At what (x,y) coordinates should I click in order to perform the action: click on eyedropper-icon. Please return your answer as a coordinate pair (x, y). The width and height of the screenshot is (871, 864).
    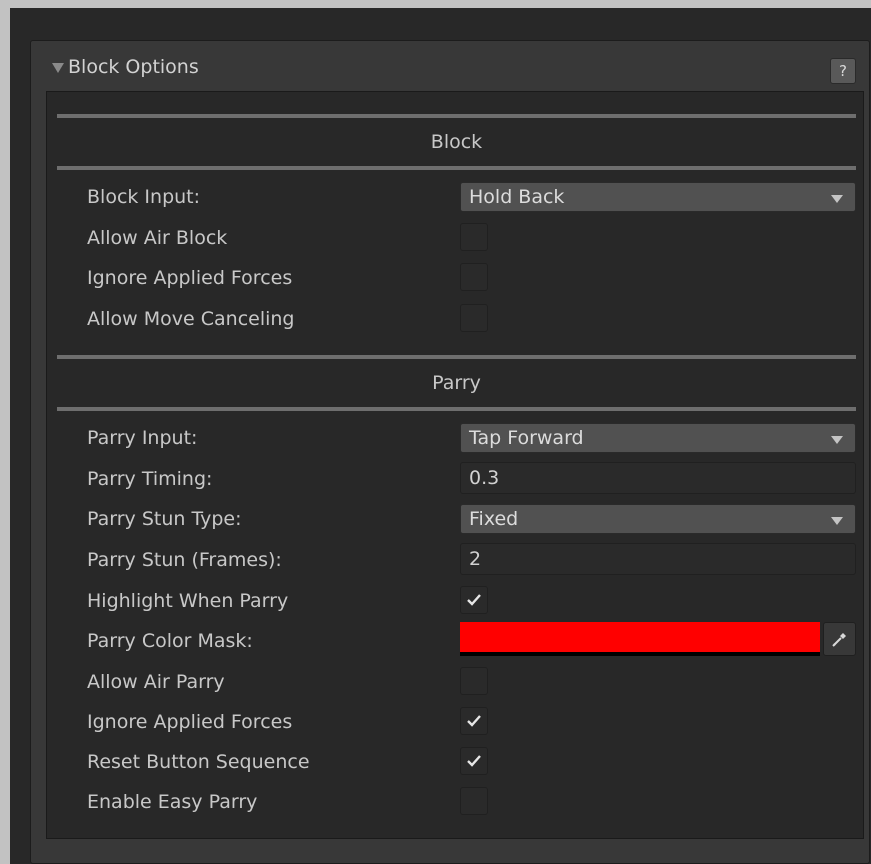
    Looking at the image, I should click on (838, 640).